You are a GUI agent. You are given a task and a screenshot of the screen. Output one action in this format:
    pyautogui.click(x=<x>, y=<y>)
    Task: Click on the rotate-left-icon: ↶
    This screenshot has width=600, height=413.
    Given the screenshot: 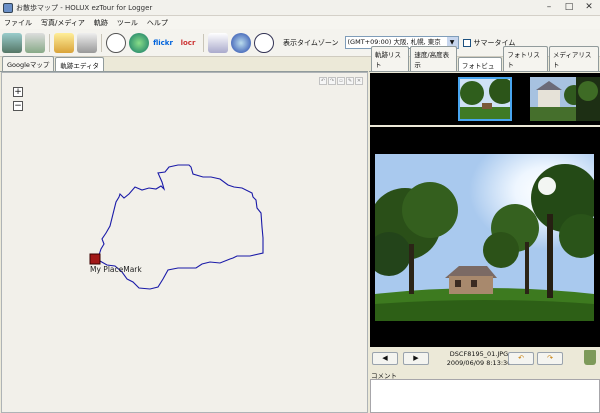 What is the action you would take?
    pyautogui.click(x=521, y=358)
    